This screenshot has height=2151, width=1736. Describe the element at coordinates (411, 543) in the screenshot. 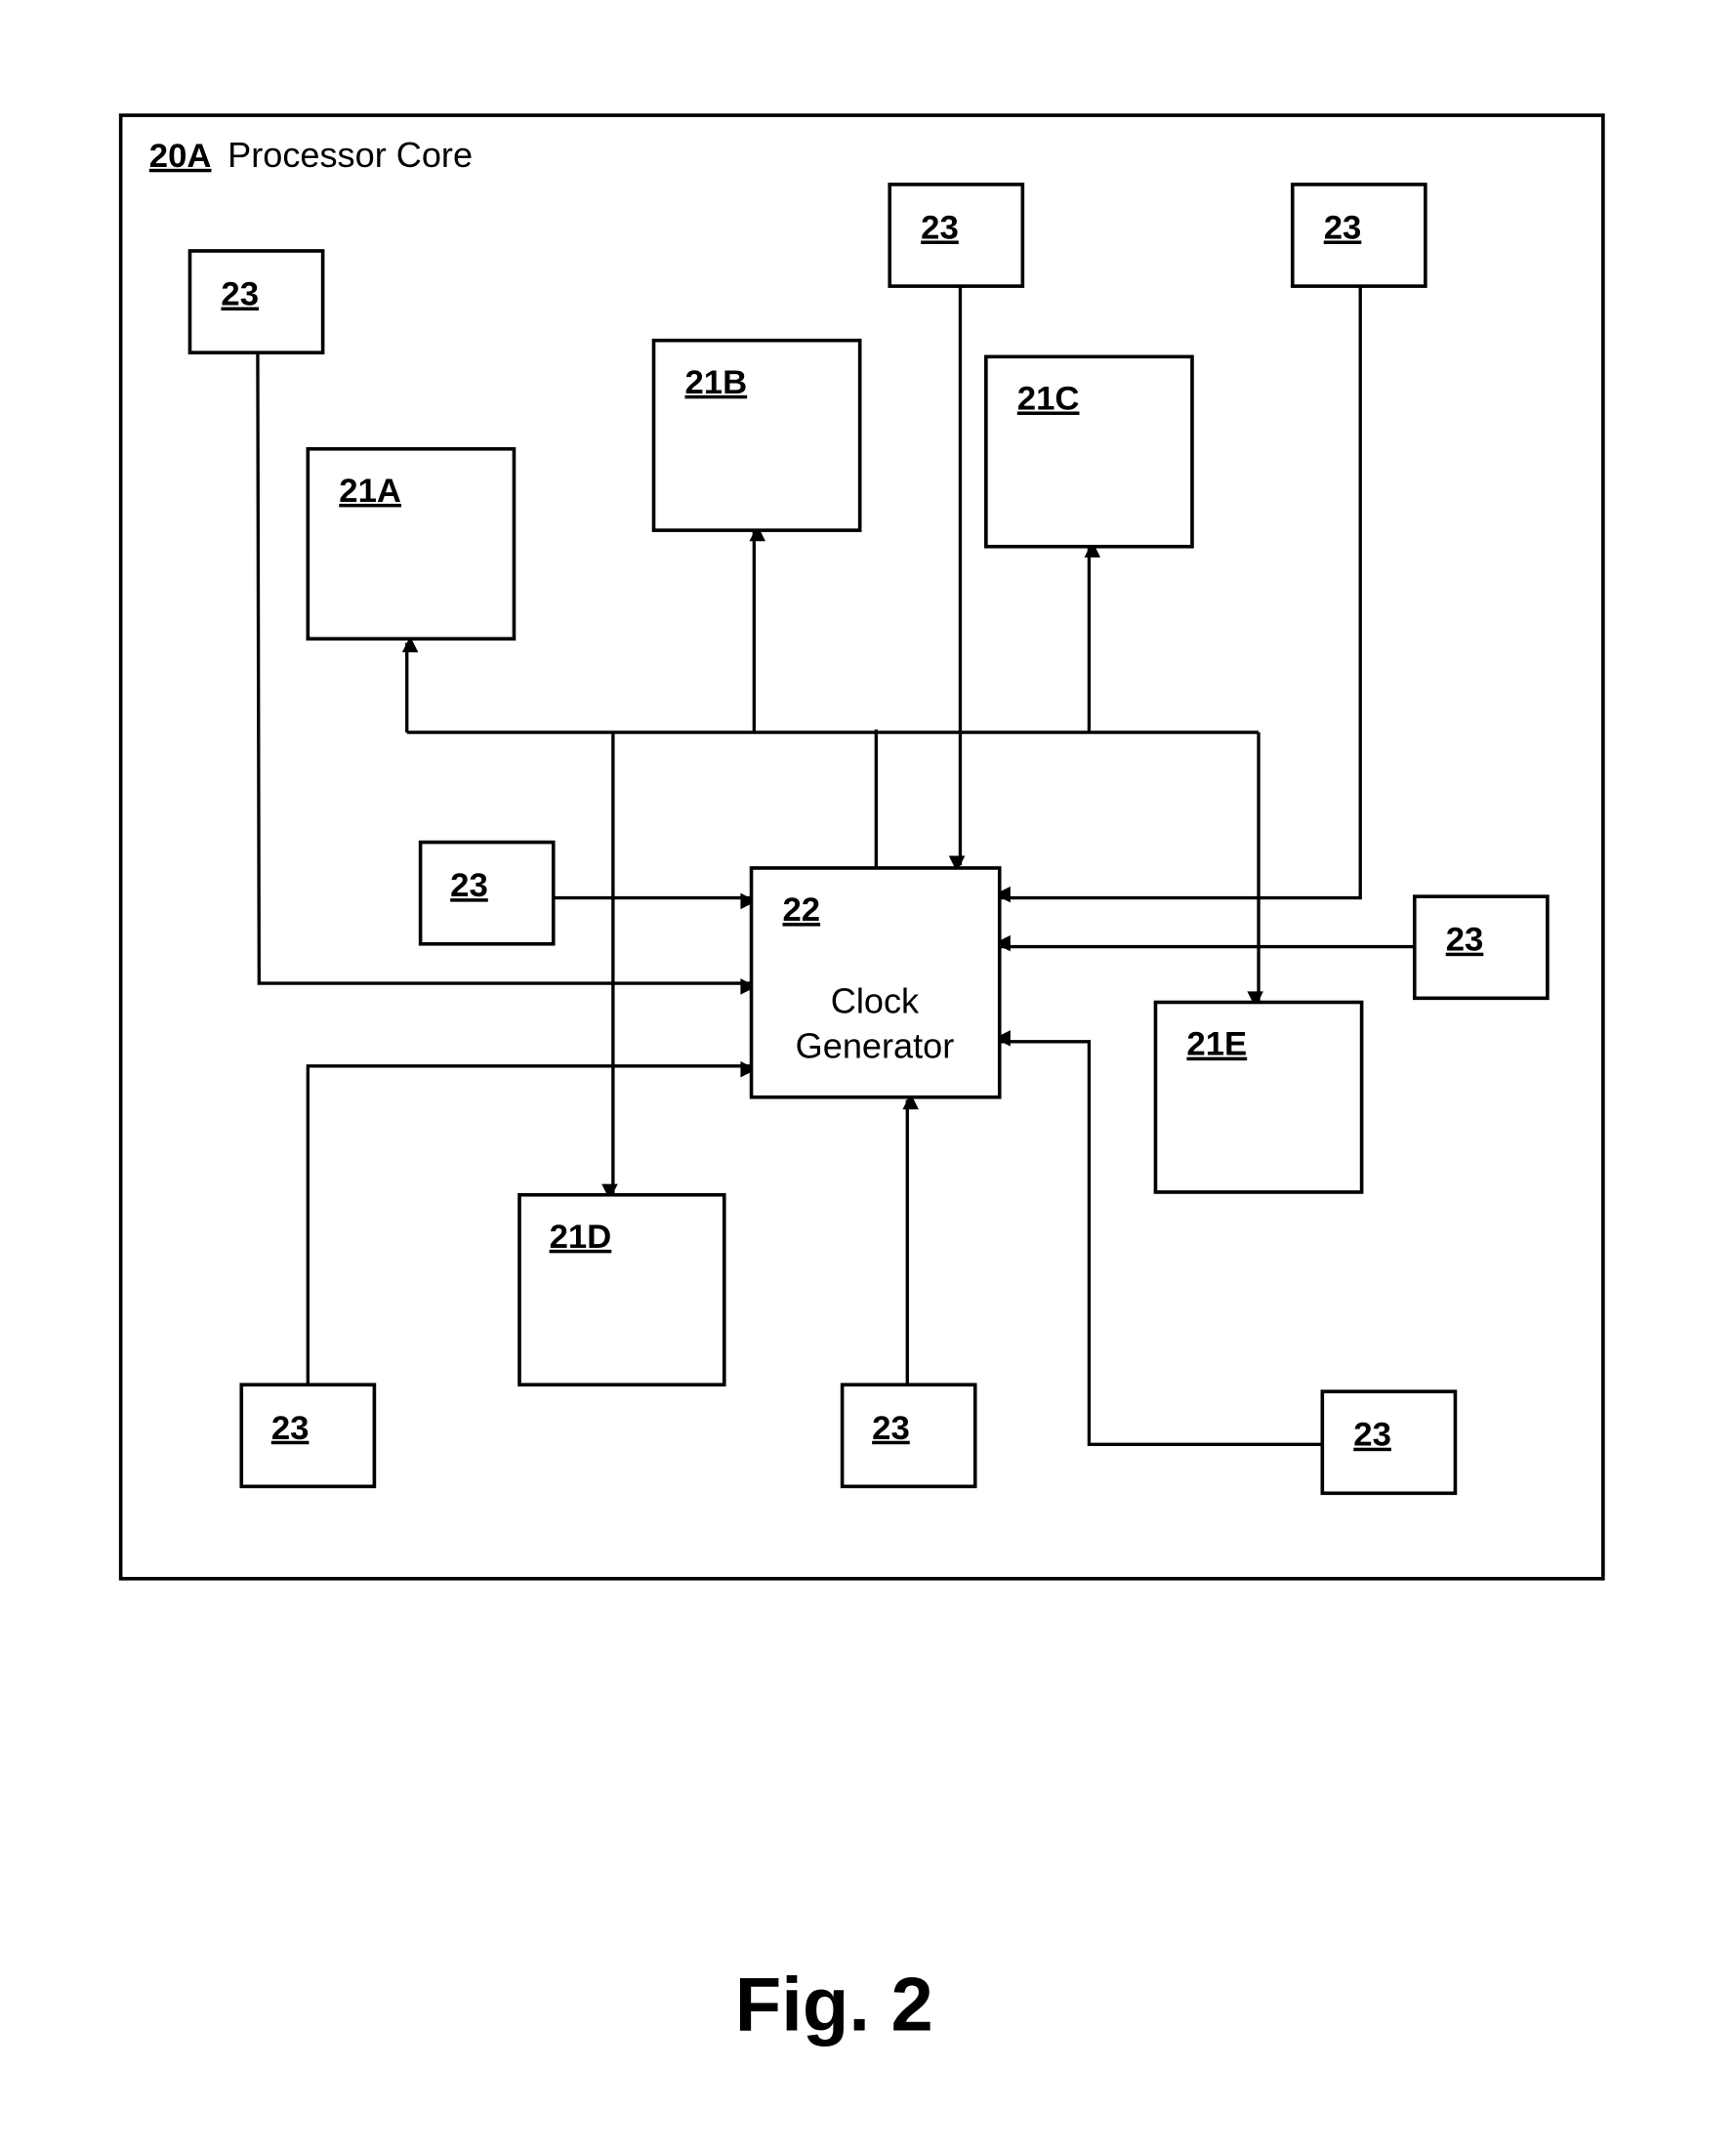

I see `unit-21a: 21A` at that location.